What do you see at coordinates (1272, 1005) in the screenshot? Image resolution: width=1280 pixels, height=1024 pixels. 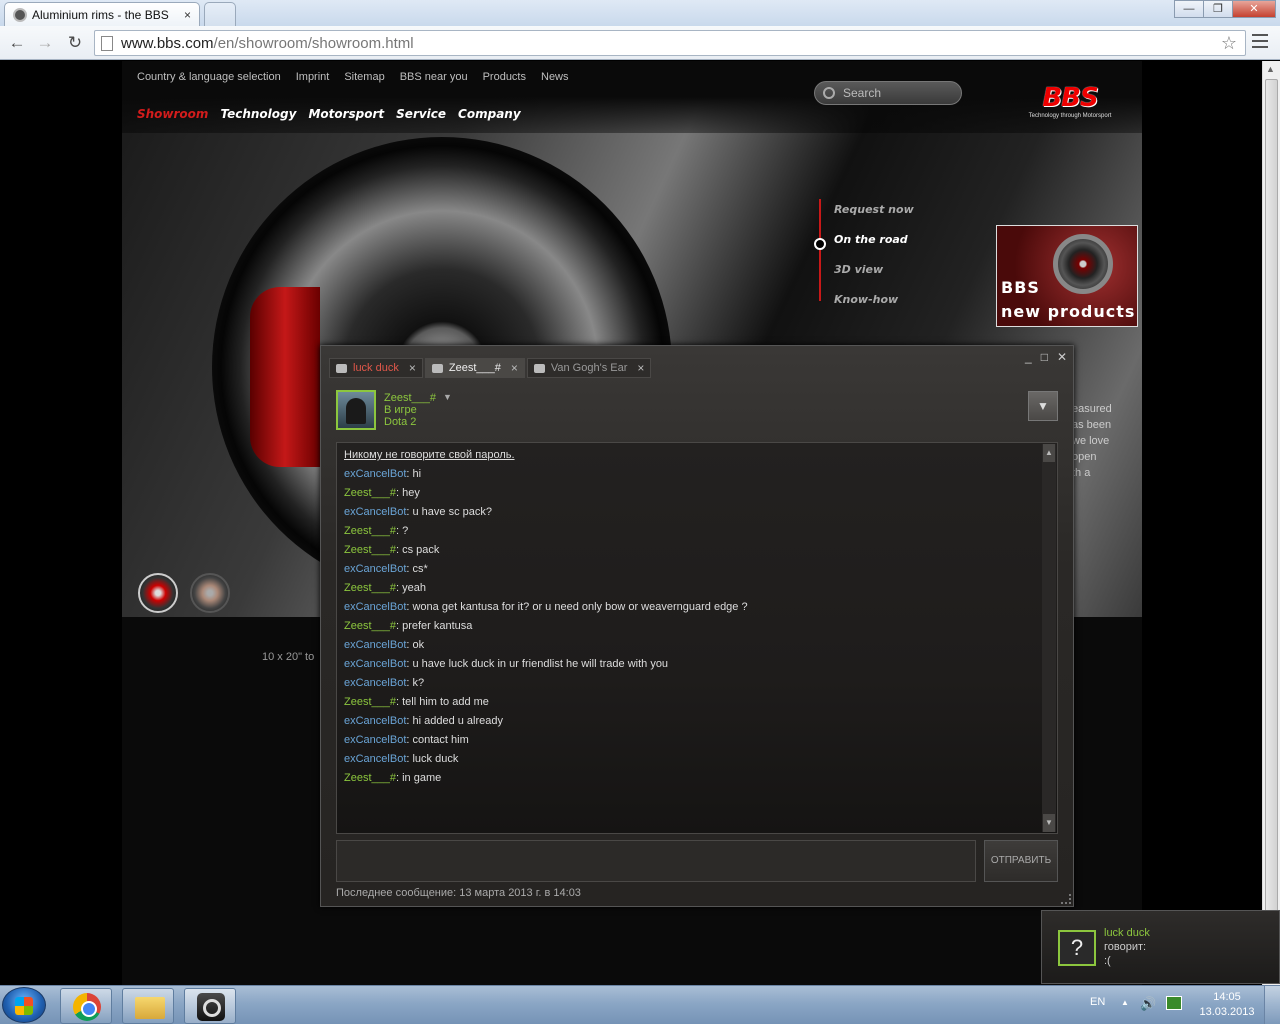 I see `show-desktop-button` at bounding box center [1272, 1005].